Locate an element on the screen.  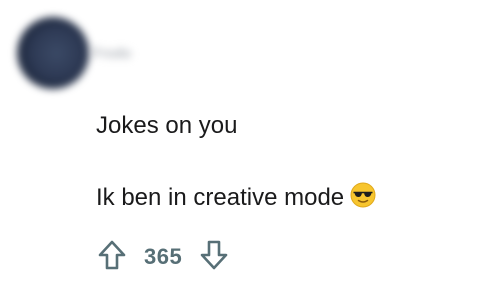
vote-actions: 365 is located at coordinates (163, 257).